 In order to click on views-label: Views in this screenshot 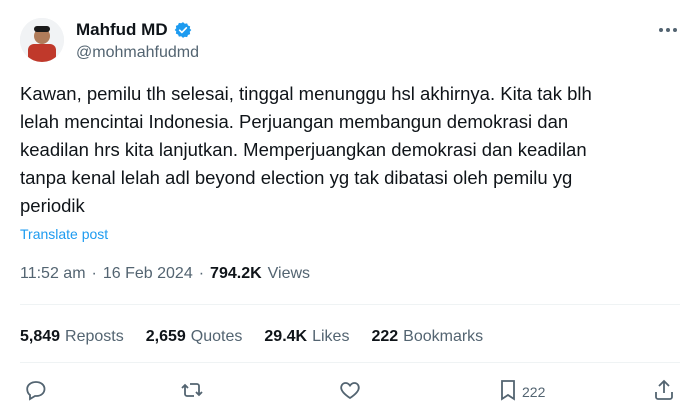, I will do `click(289, 273)`.